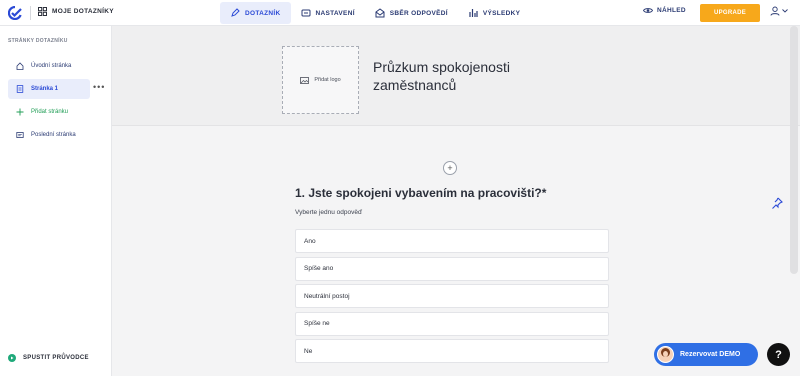 This screenshot has width=800, height=376. I want to click on home-icon, so click(20, 66).